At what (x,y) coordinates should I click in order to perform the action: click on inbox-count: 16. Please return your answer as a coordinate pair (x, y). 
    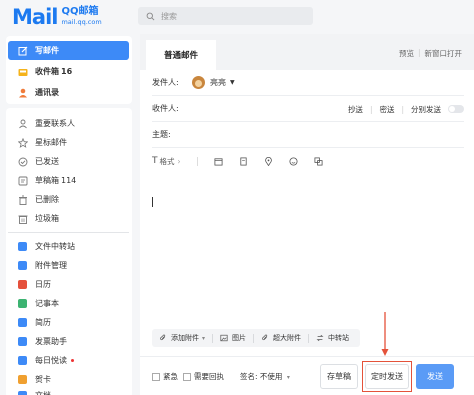
    Looking at the image, I should click on (67, 71).